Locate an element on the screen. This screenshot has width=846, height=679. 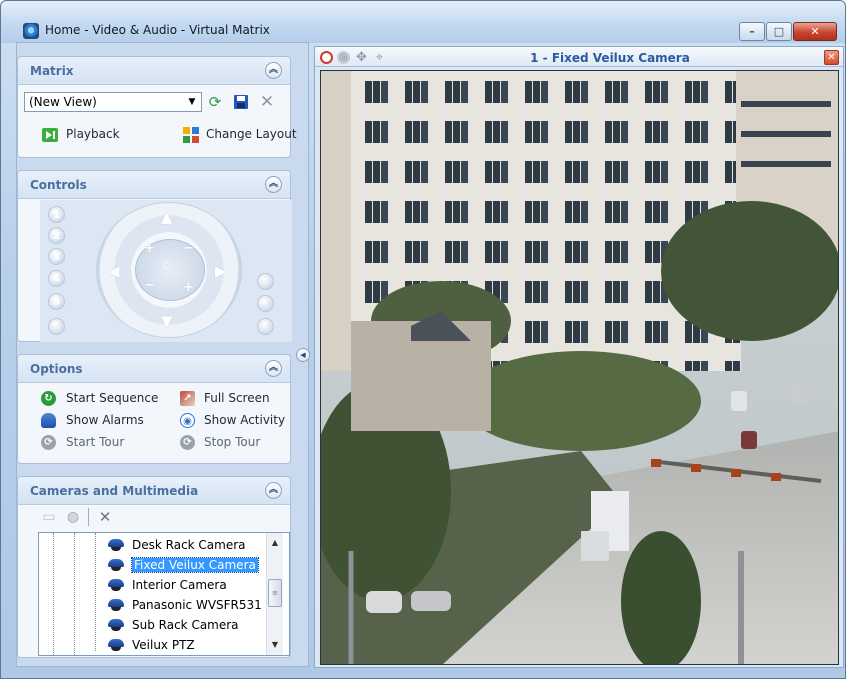
refresh-icon: ⟳ is located at coordinates (215, 102).